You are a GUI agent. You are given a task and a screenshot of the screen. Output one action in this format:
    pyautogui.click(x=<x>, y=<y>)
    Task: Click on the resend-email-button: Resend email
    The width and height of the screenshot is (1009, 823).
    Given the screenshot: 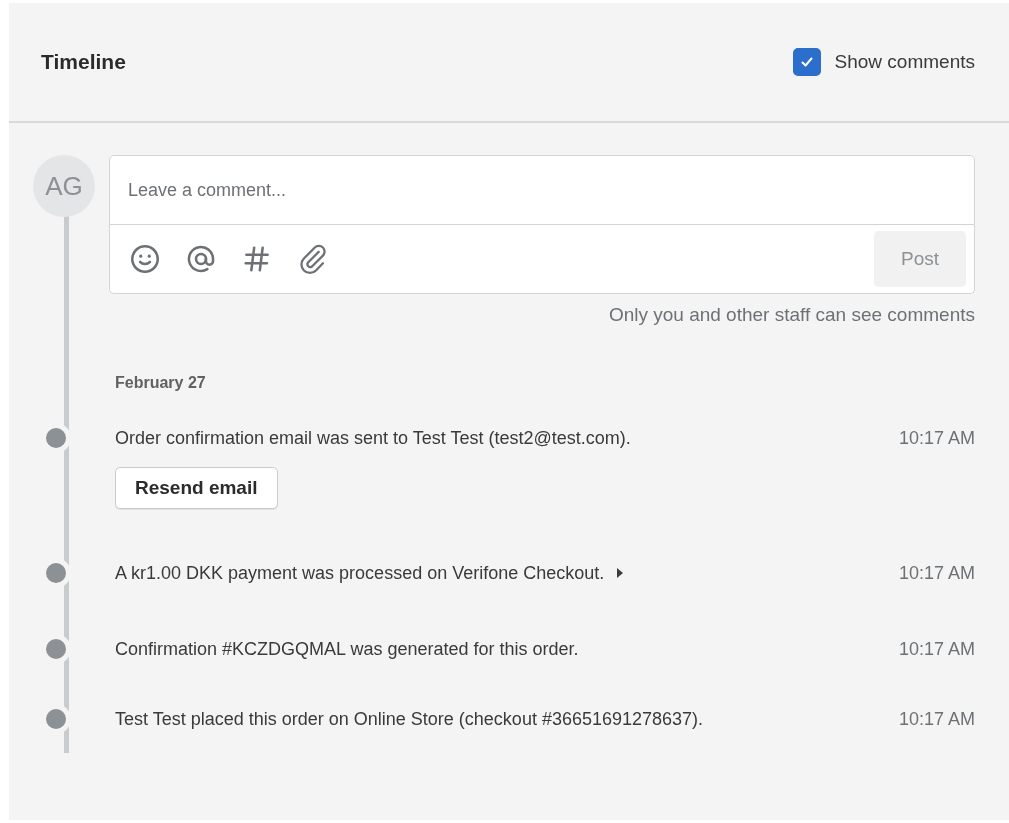 What is the action you would take?
    pyautogui.click(x=196, y=488)
    